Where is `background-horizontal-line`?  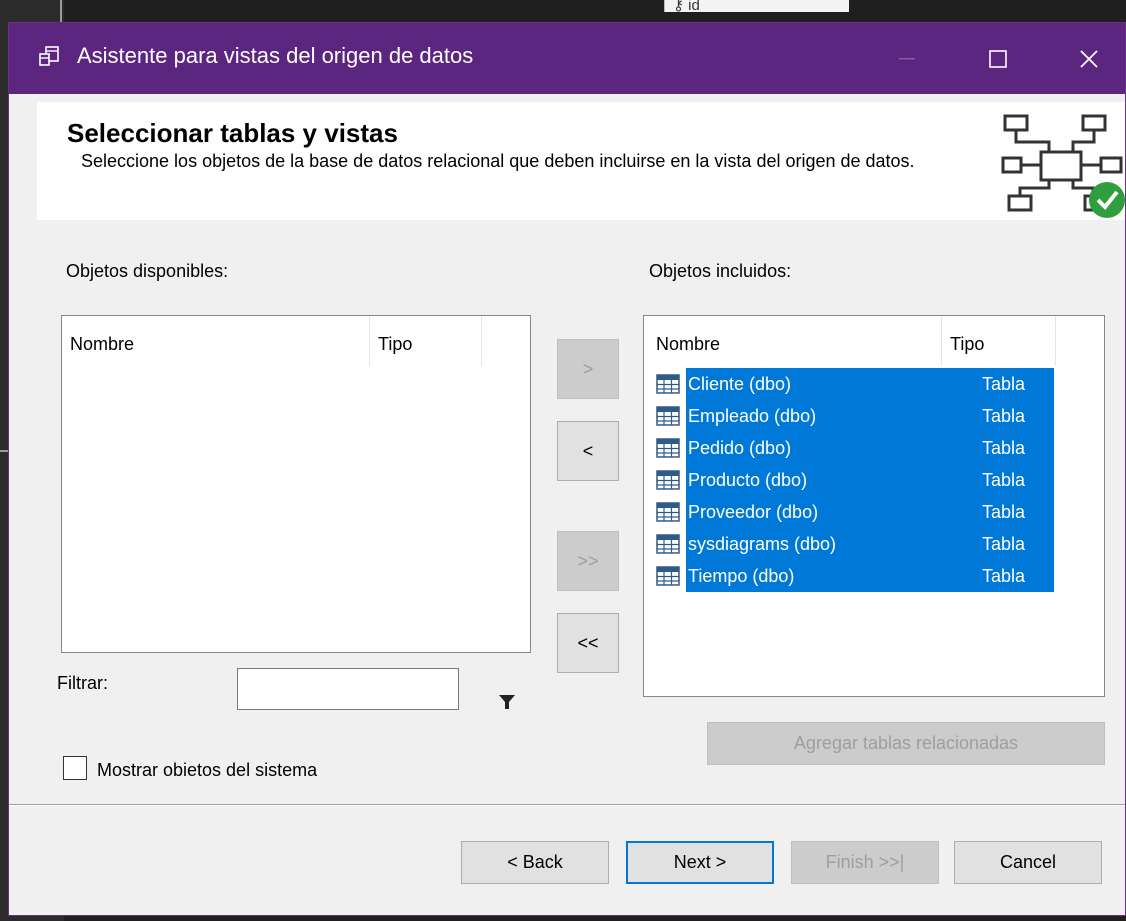 background-horizontal-line is located at coordinates (4, 451).